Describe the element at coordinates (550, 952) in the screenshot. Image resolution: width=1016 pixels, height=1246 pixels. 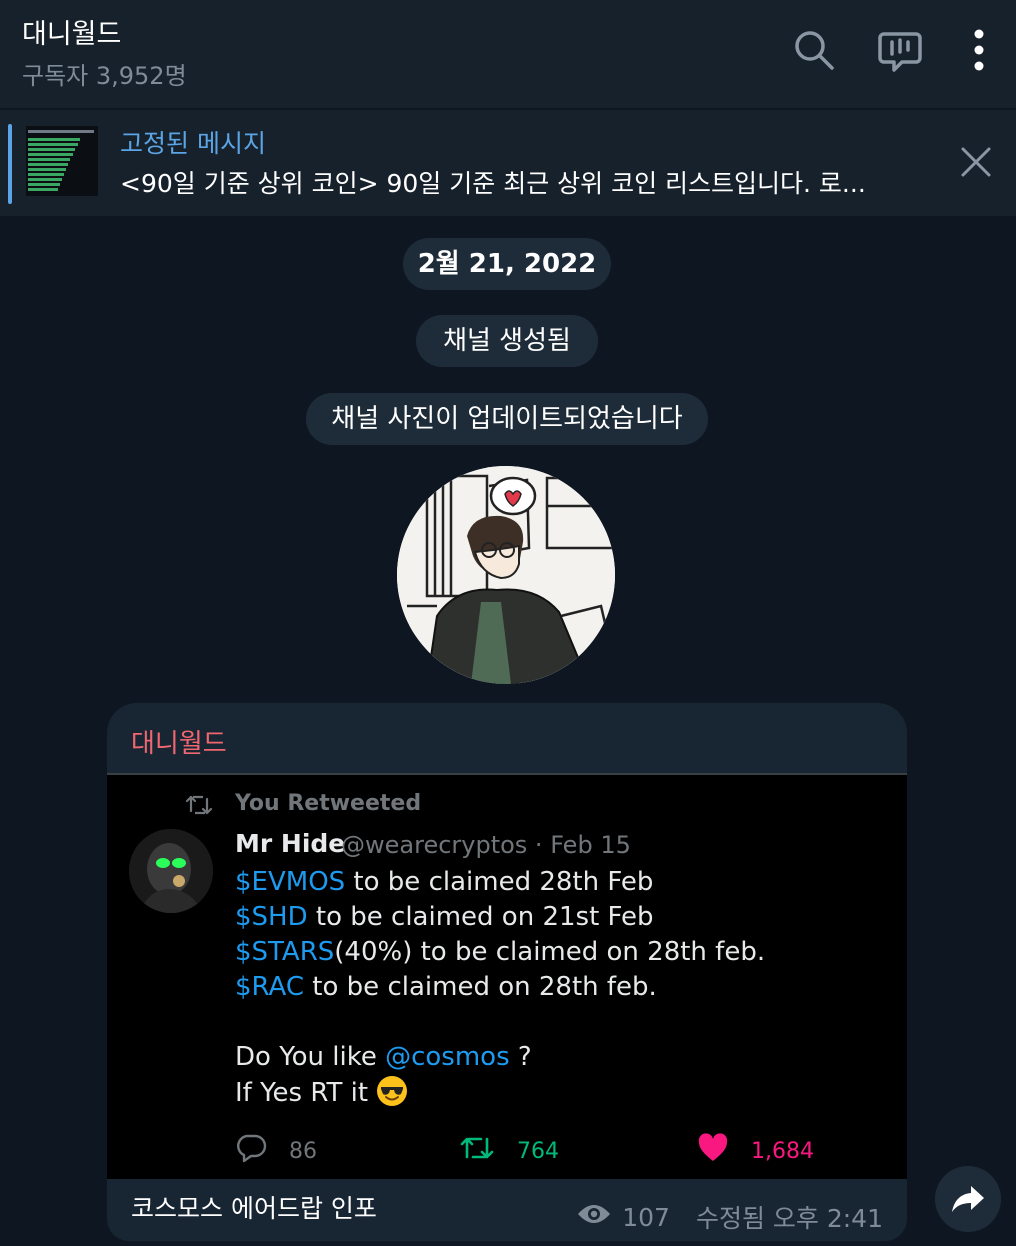
I see `tweet-line-text: (40%) to be claimed on 28th feb.` at that location.